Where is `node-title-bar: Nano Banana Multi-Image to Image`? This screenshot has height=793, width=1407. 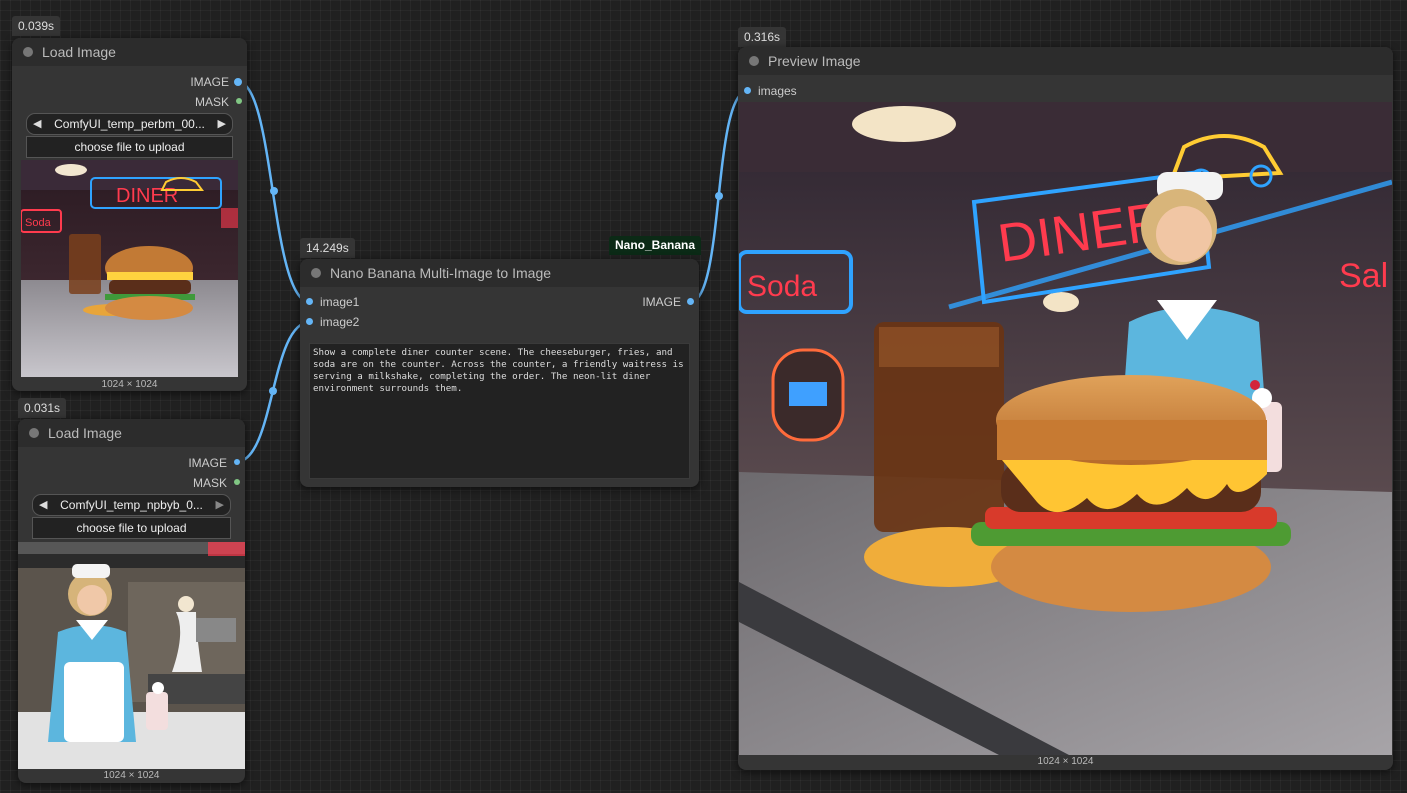
node-title-bar: Nano Banana Multi-Image to Image is located at coordinates (499, 273).